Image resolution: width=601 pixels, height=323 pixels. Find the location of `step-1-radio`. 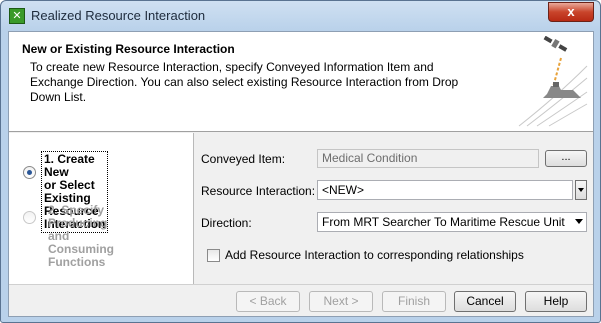

step-1-radio is located at coordinates (29, 172).